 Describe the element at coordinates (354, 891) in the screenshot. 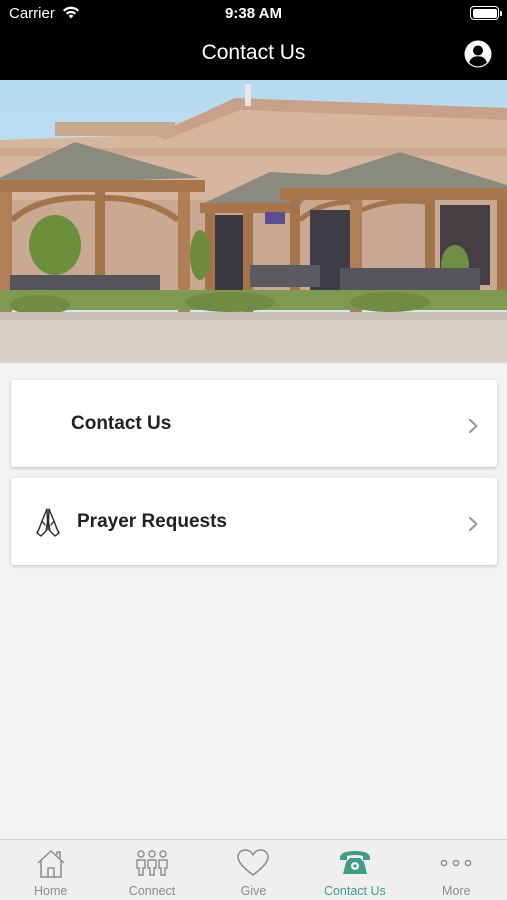

I see `tab-label: Contact Us` at that location.